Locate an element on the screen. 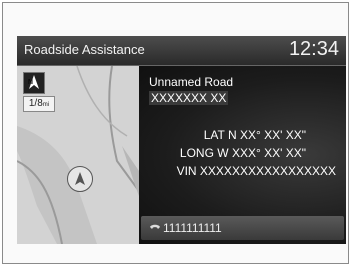 The image size is (353, 266). vin-value: XXXXXXXXXXXXXXXXX is located at coordinates (267, 171).